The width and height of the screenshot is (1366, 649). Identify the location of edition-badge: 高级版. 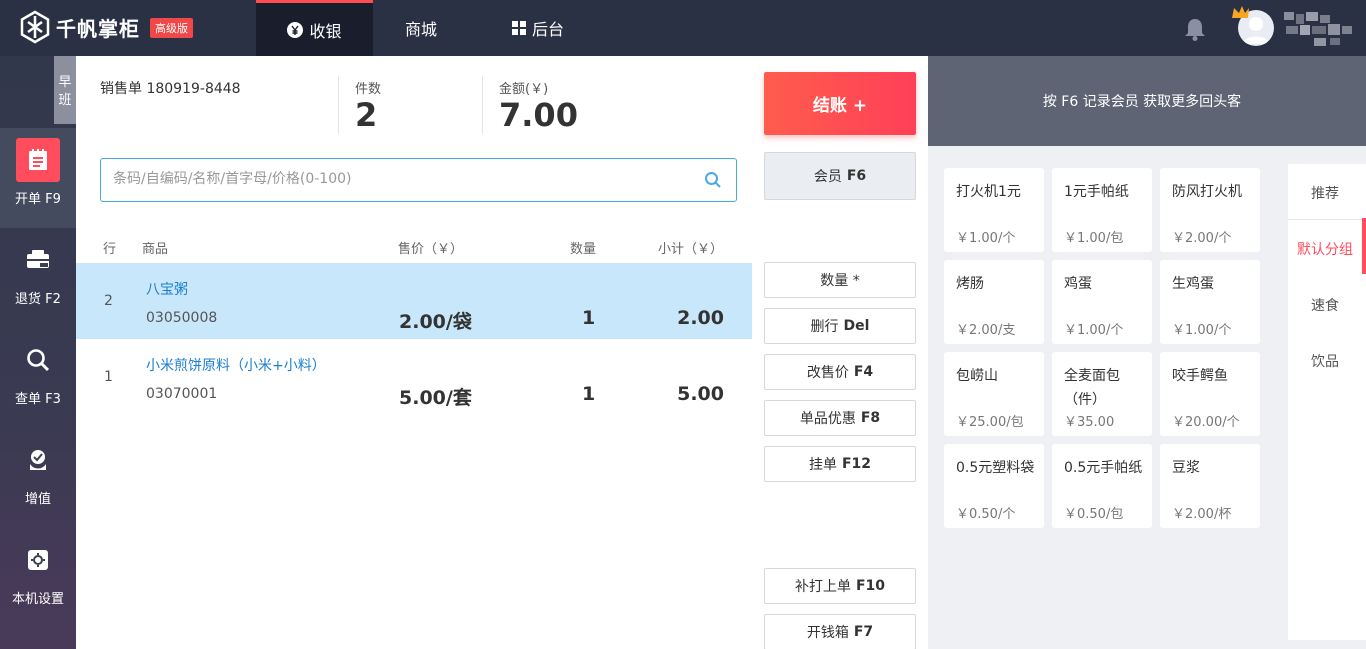
(171, 28).